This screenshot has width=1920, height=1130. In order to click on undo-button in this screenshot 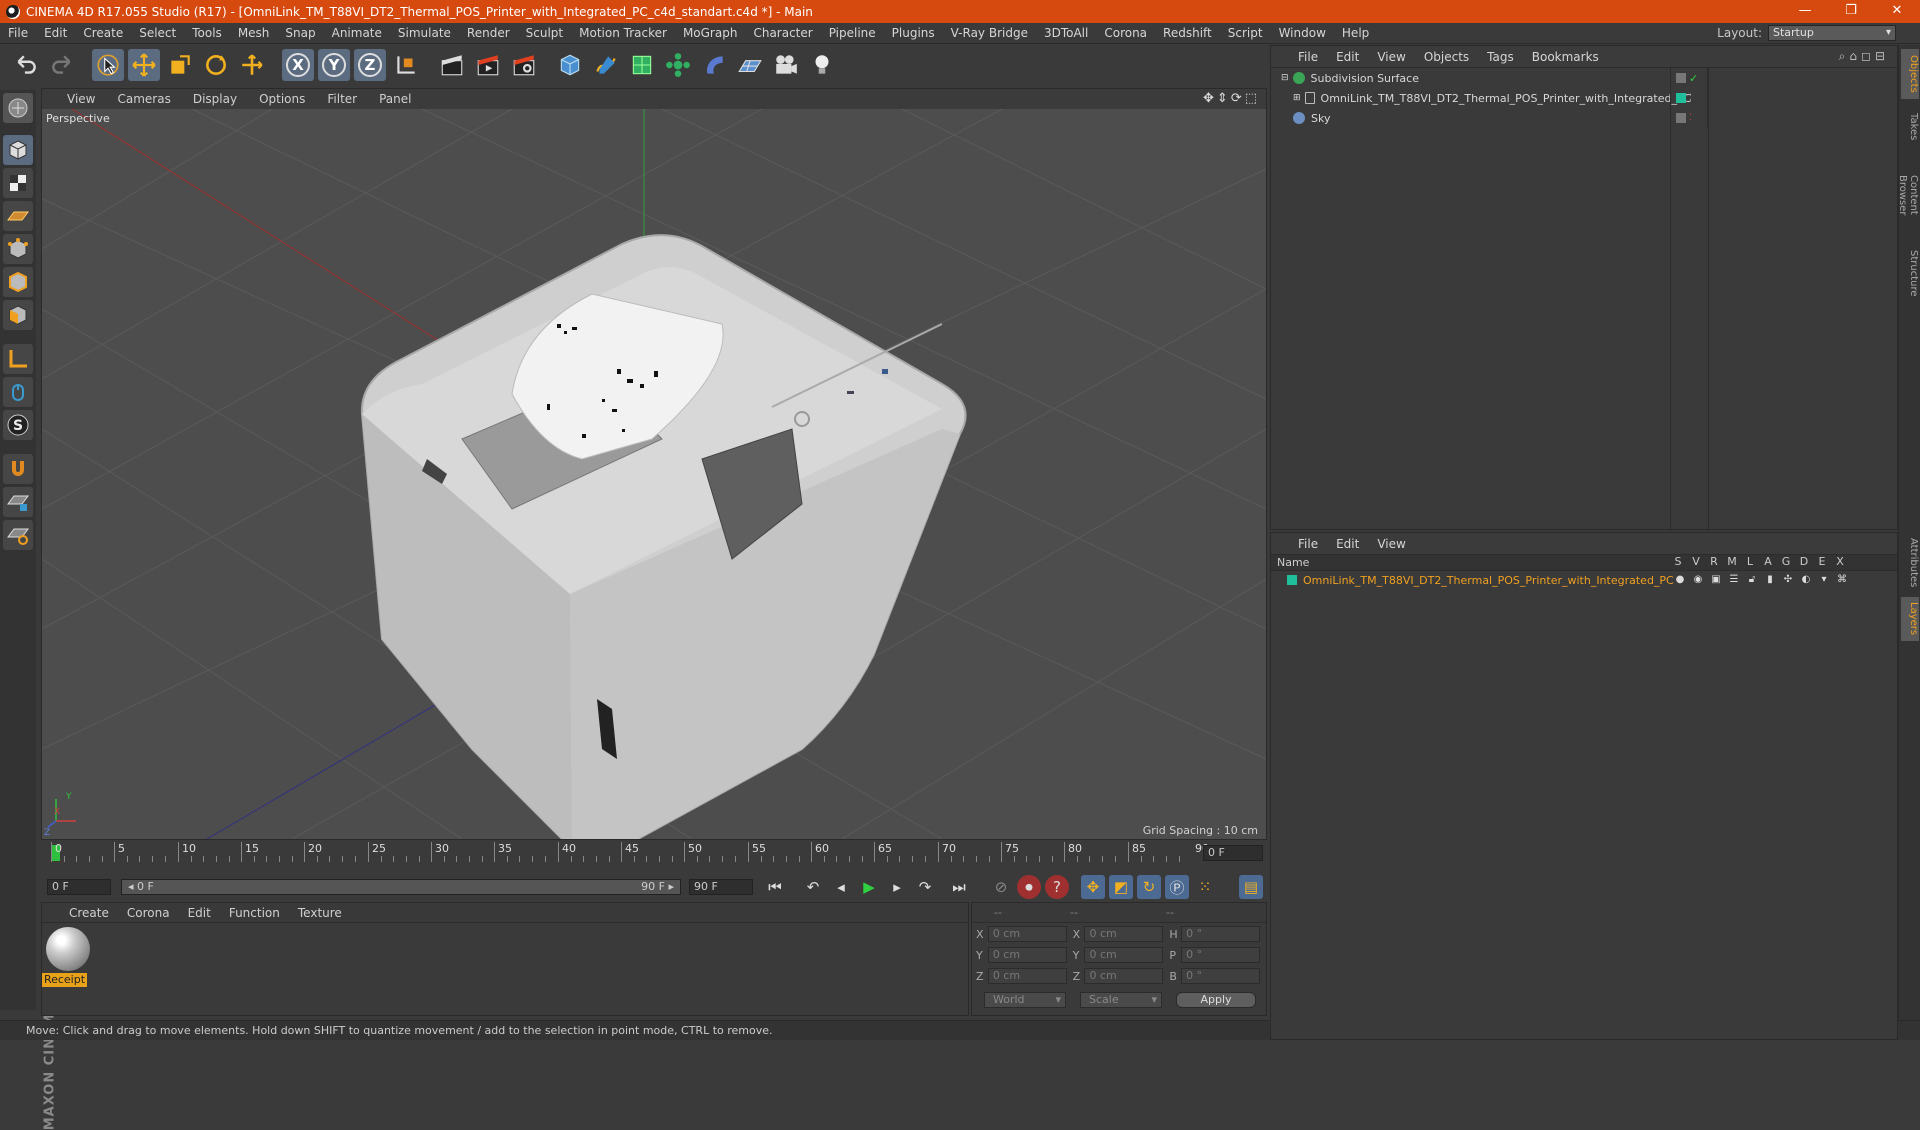, I will do `click(26, 65)`.